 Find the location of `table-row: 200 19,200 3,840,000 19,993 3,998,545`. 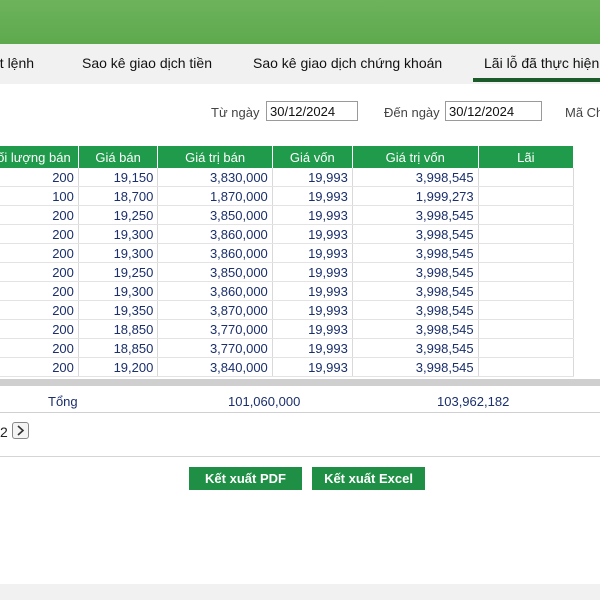

table-row: 200 19,200 3,840,000 19,993 3,998,545 is located at coordinates (287, 367).